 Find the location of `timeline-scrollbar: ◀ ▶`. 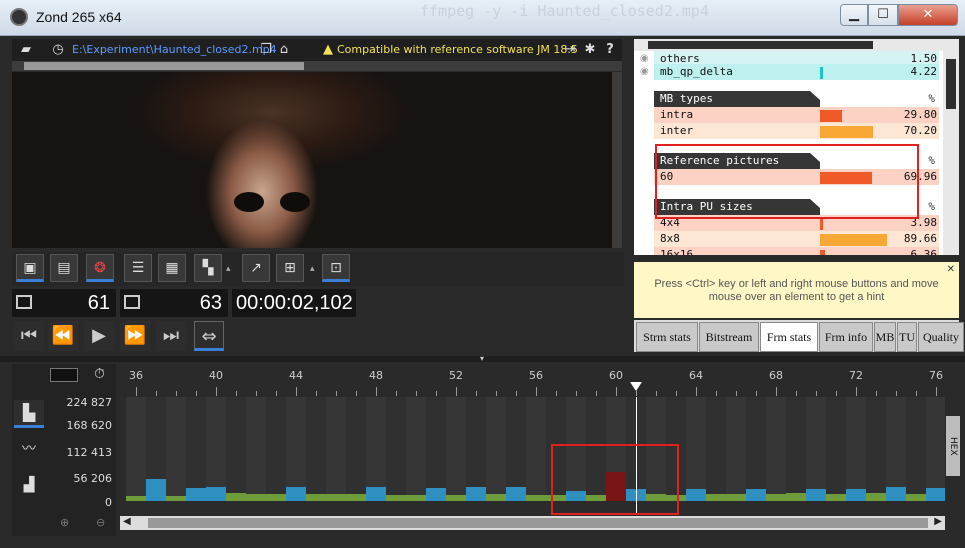

timeline-scrollbar: ◀ ▶ is located at coordinates (532, 523).